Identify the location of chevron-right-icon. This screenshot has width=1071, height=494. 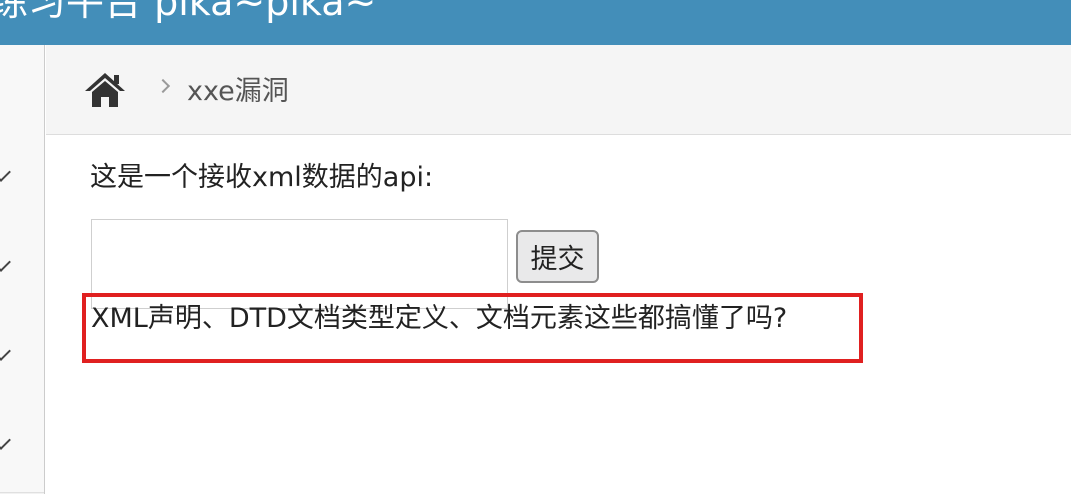
(163, 86).